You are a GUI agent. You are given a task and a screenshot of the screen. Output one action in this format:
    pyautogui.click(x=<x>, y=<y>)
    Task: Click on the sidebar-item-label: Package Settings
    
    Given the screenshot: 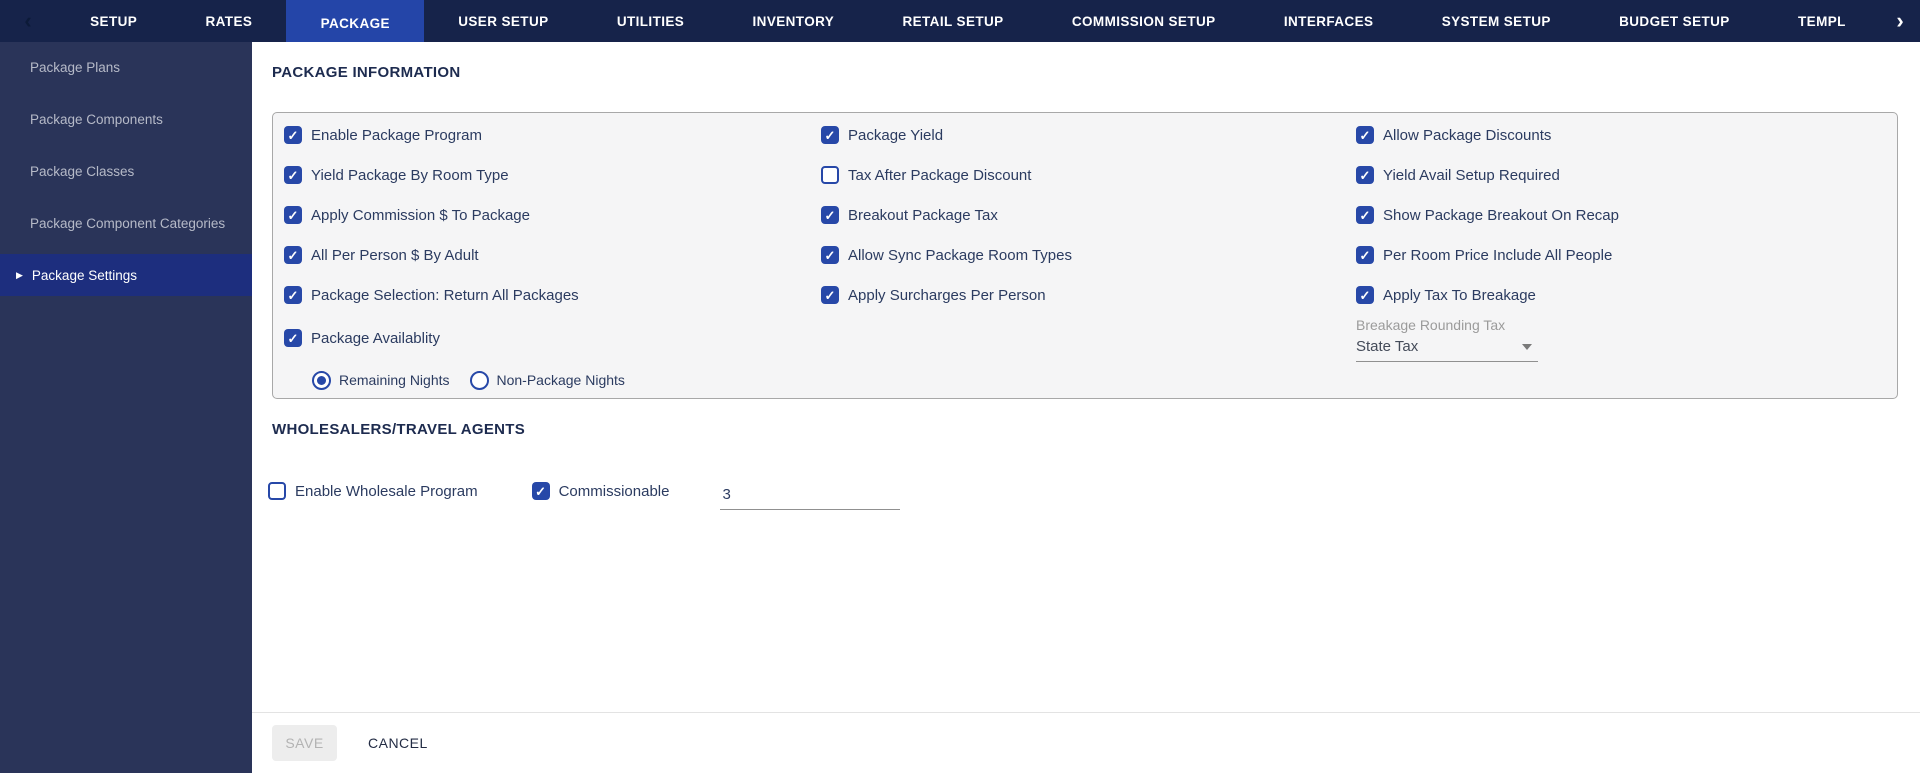 What is the action you would take?
    pyautogui.click(x=84, y=275)
    